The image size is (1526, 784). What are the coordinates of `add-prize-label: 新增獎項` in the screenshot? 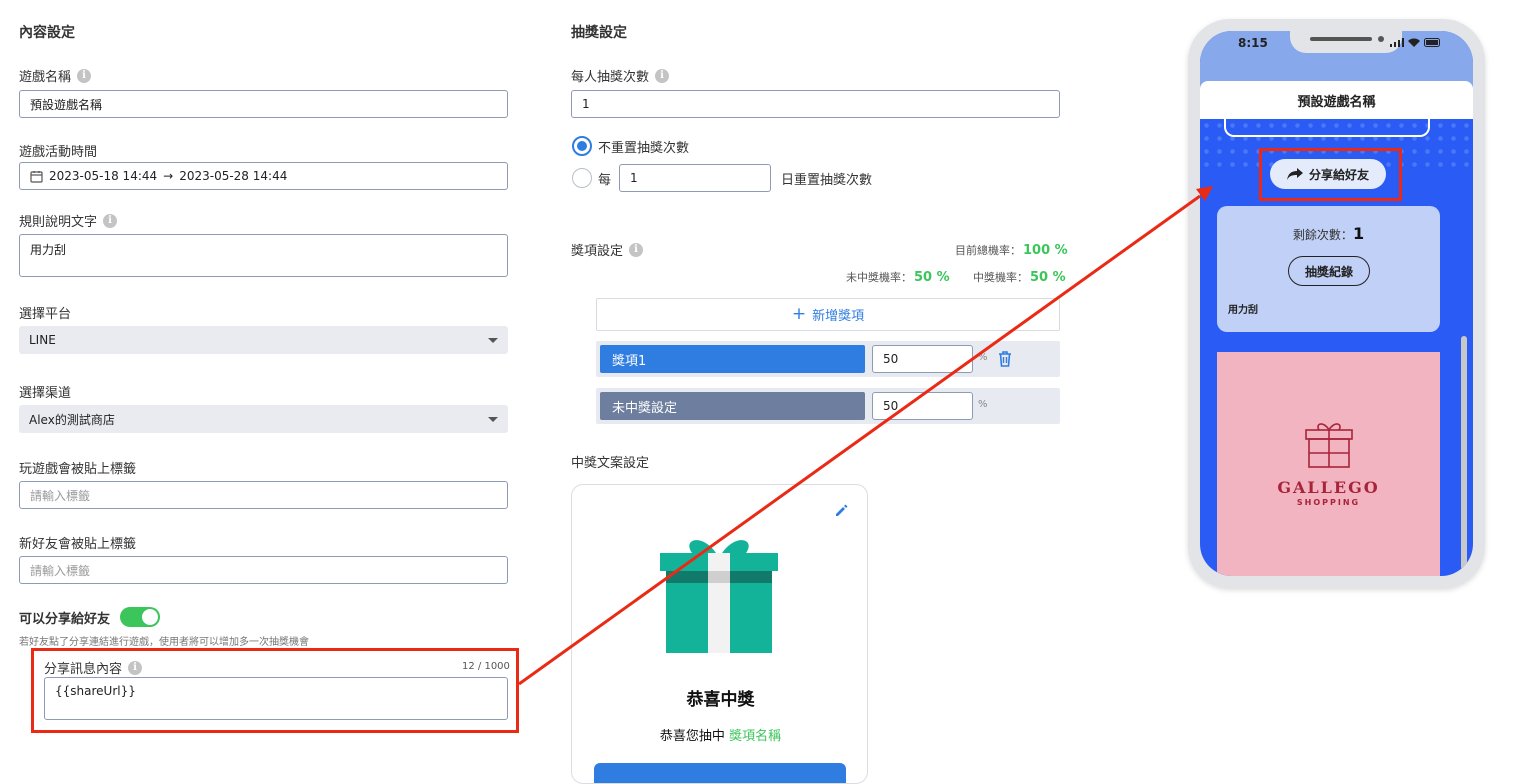 It's located at (838, 316).